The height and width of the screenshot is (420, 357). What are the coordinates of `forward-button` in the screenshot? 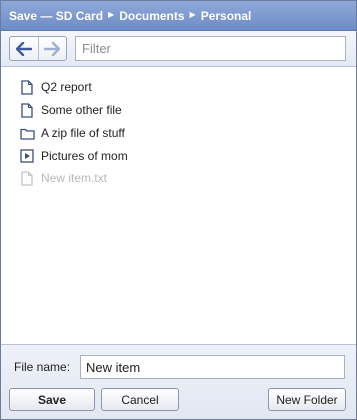 It's located at (52, 48).